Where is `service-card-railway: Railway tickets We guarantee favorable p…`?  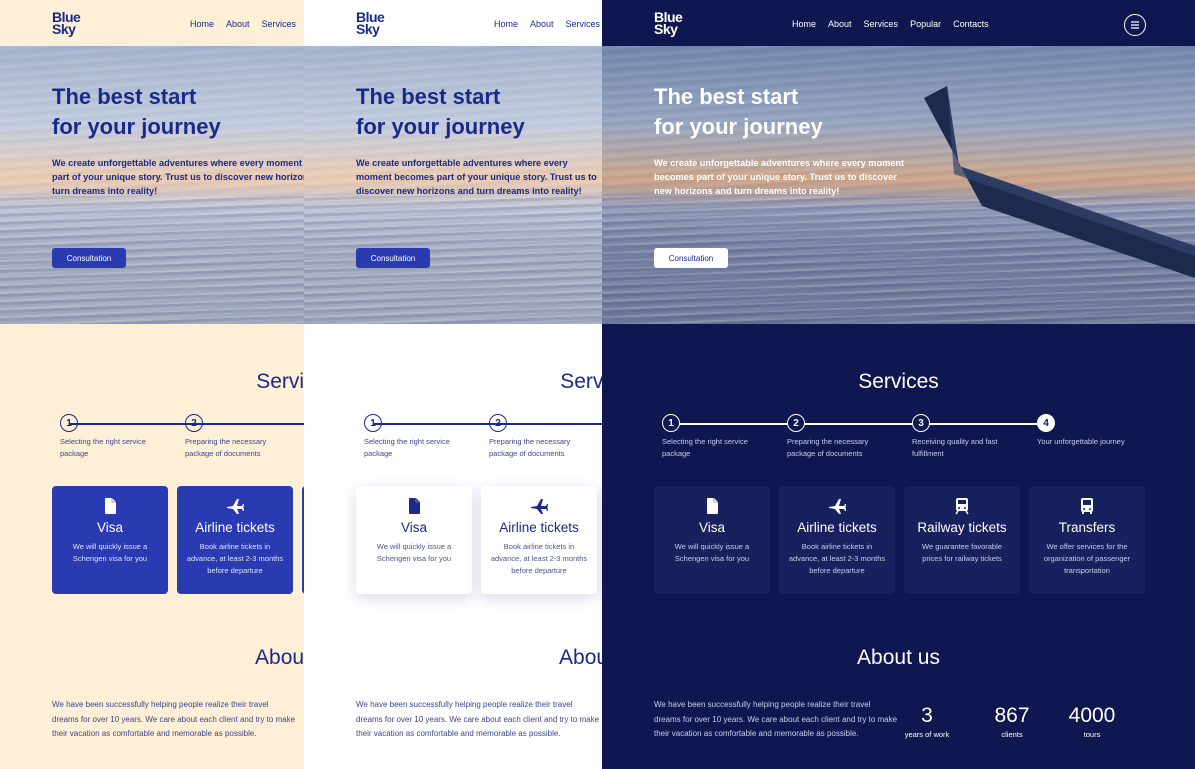
service-card-railway: Railway tickets We guarantee favorable p… is located at coordinates (962, 540).